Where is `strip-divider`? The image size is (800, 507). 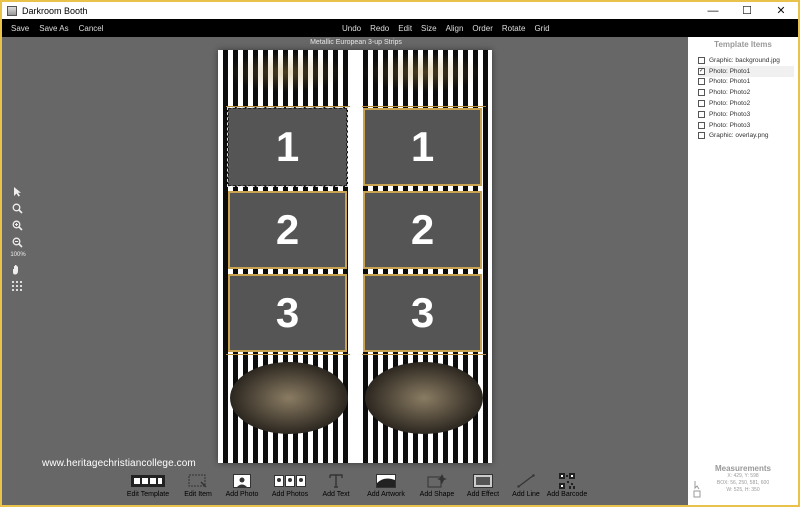 strip-divider is located at coordinates (355, 256).